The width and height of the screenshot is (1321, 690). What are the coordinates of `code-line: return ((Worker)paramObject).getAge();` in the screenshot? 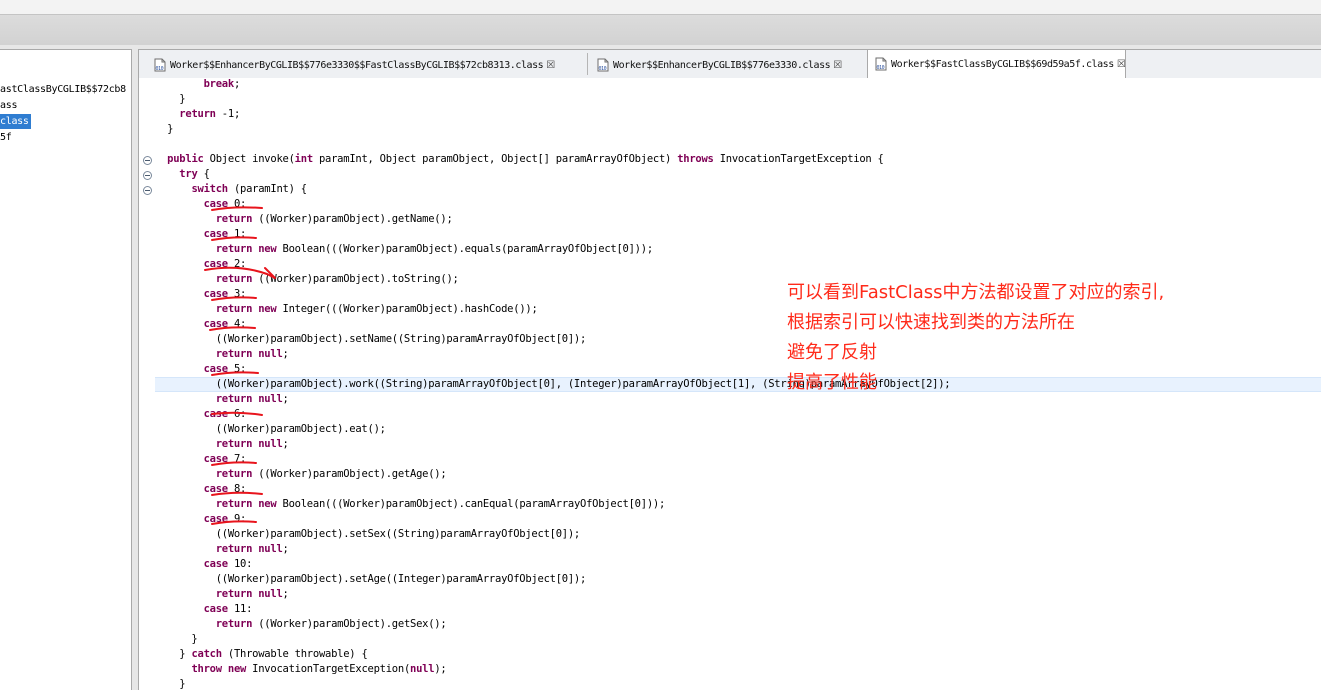 It's located at (331, 474).